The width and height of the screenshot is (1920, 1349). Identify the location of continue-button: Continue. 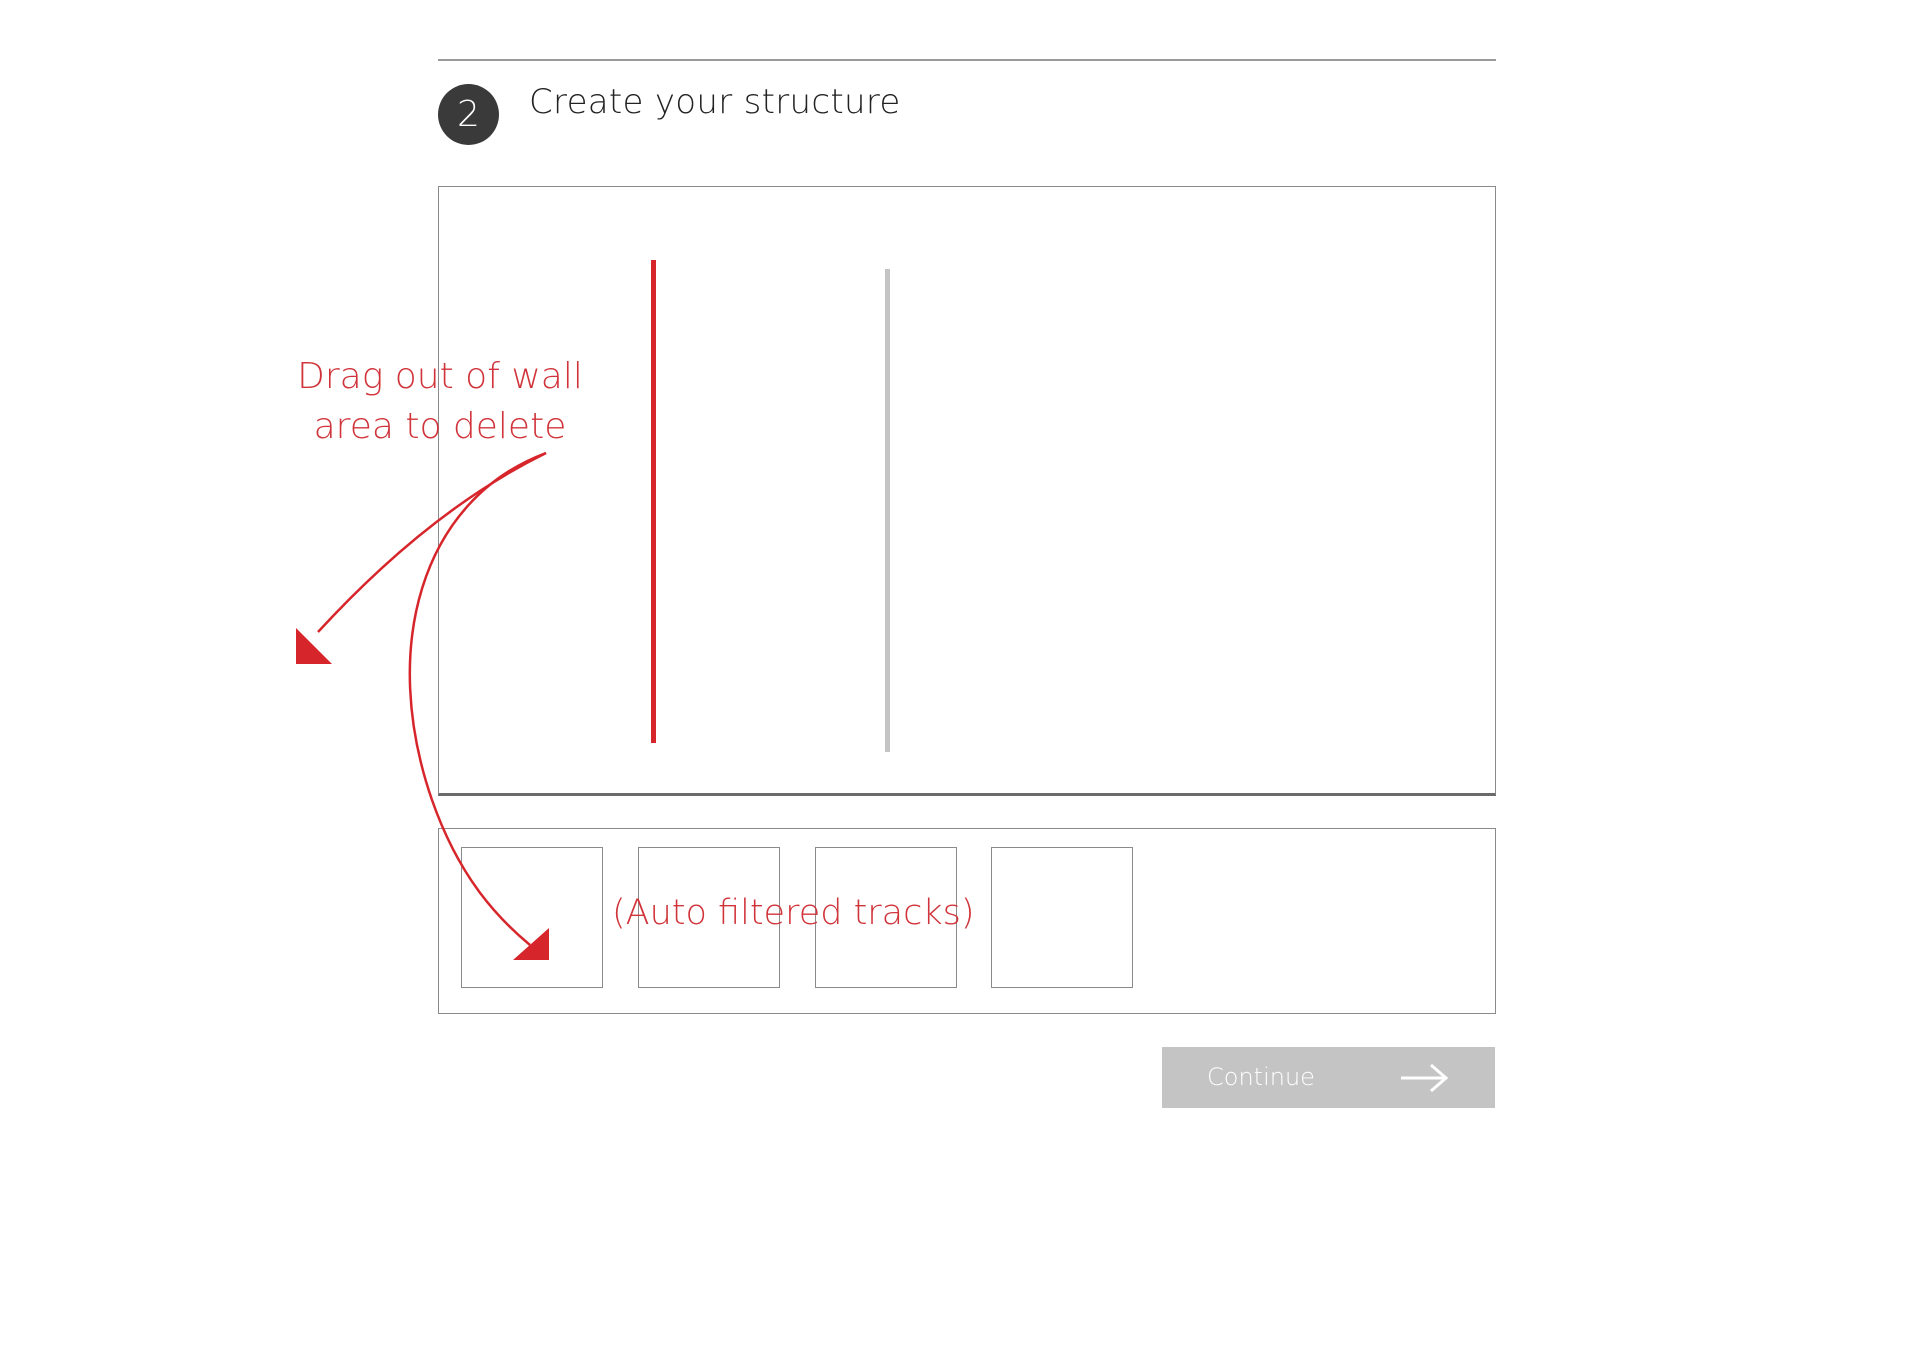
(1328, 1077).